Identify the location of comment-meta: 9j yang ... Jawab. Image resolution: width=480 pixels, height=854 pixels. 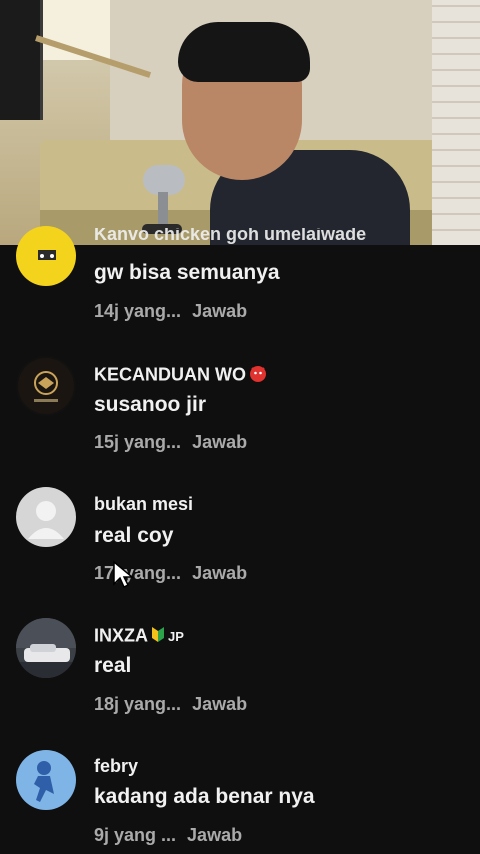
(168, 835).